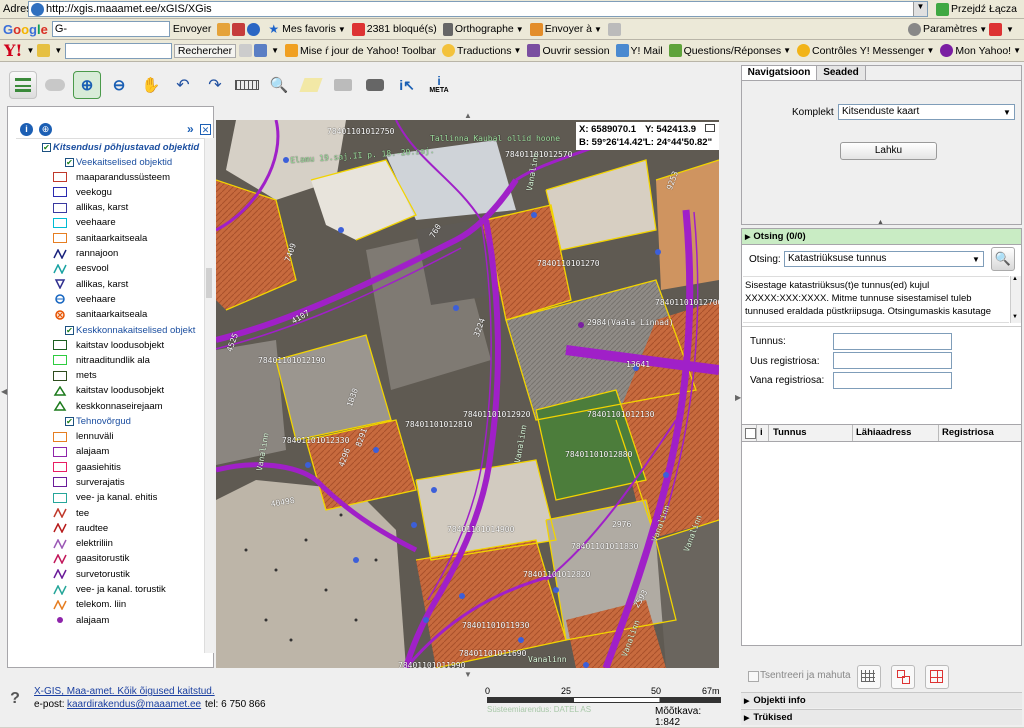 This screenshot has width=1024, height=728. Describe the element at coordinates (750, 433) in the screenshot. I see `select-all-checkbox` at that location.